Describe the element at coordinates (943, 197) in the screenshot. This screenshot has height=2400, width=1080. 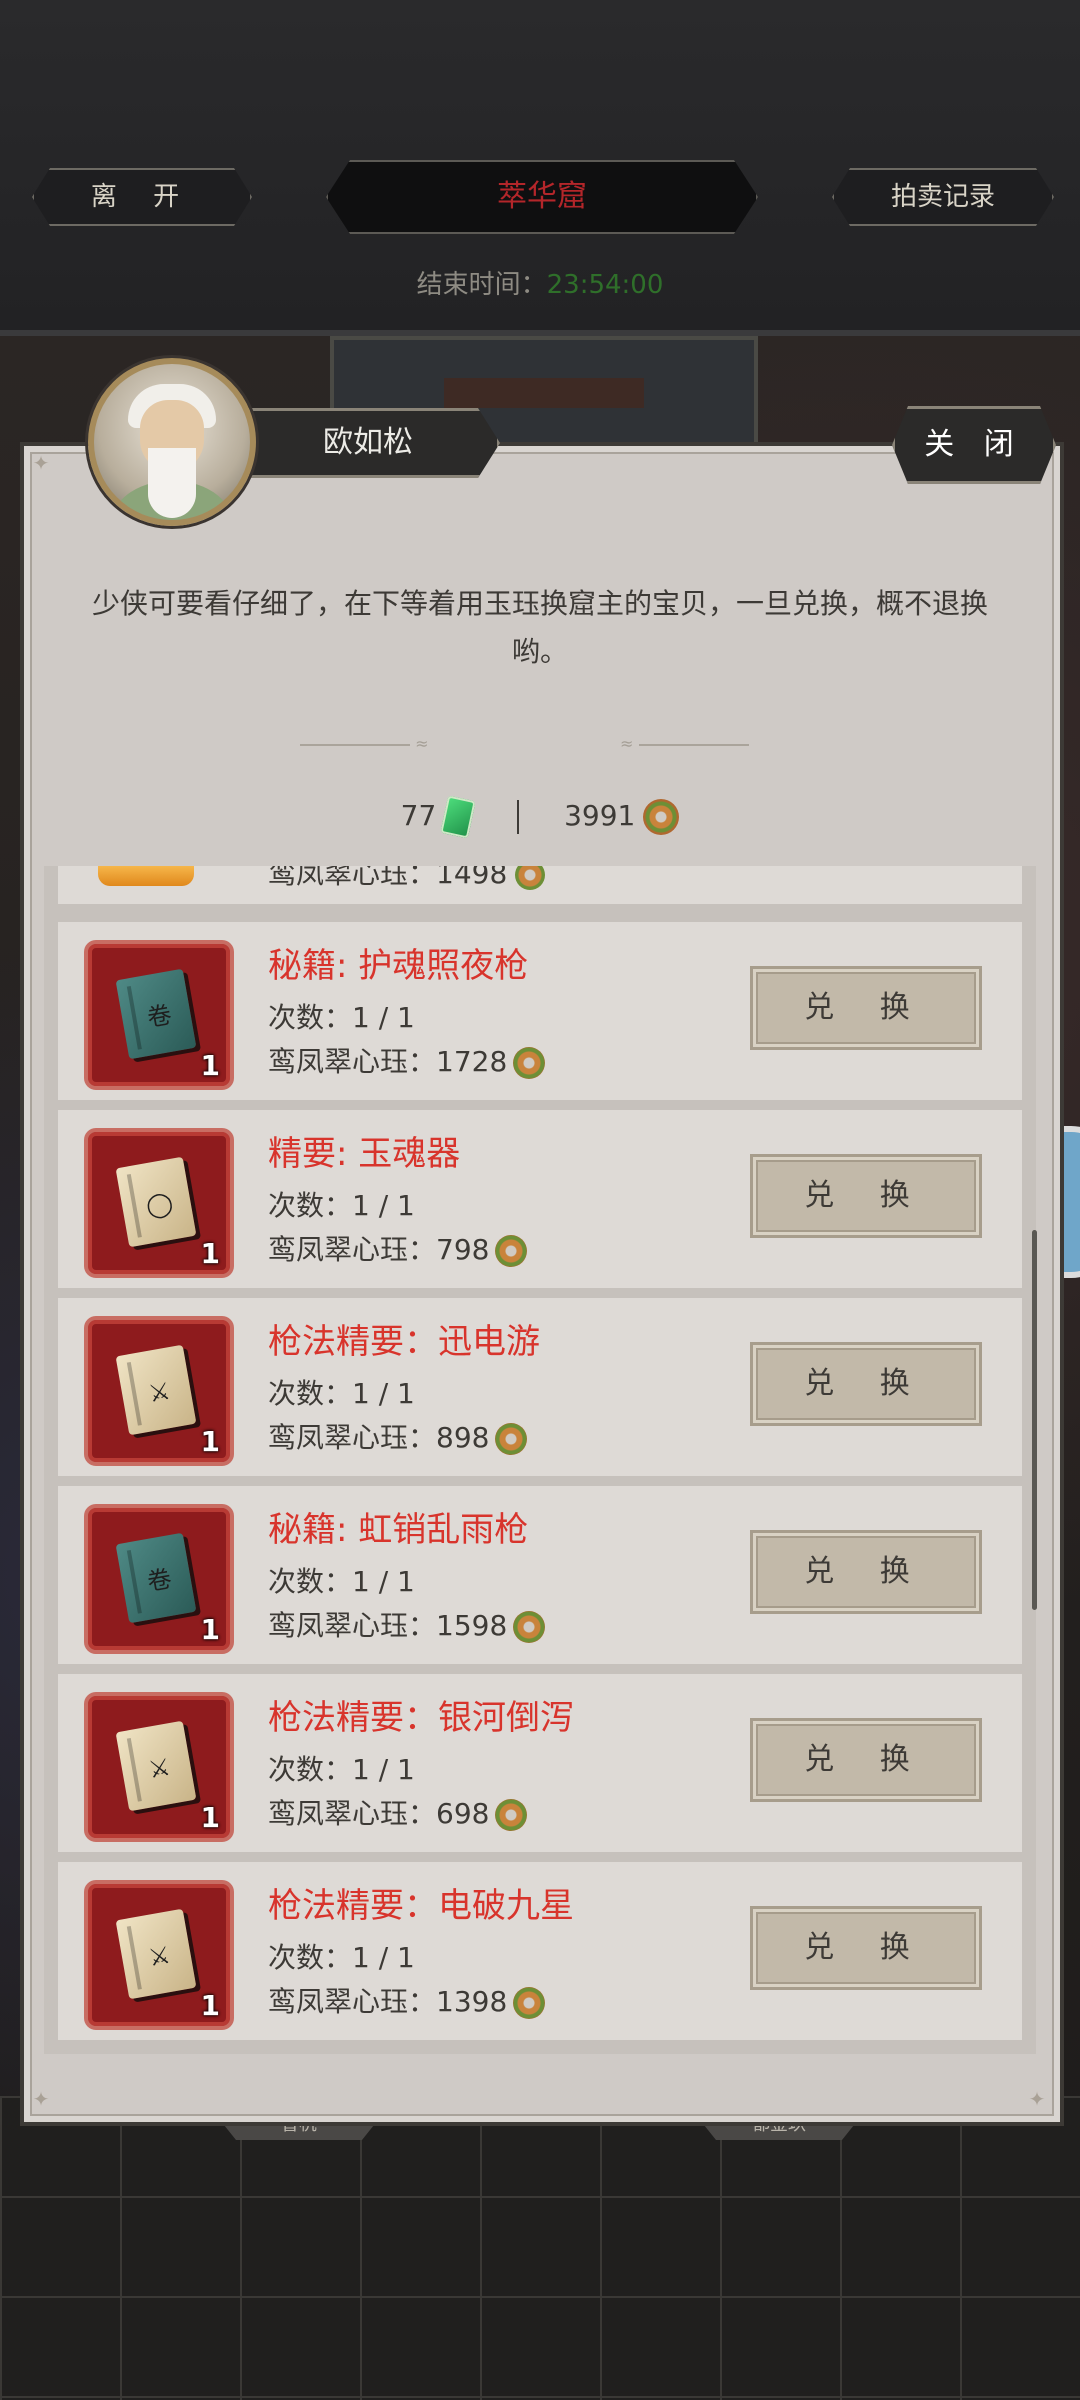
I see `auction-record-button: 拍卖记录` at that location.